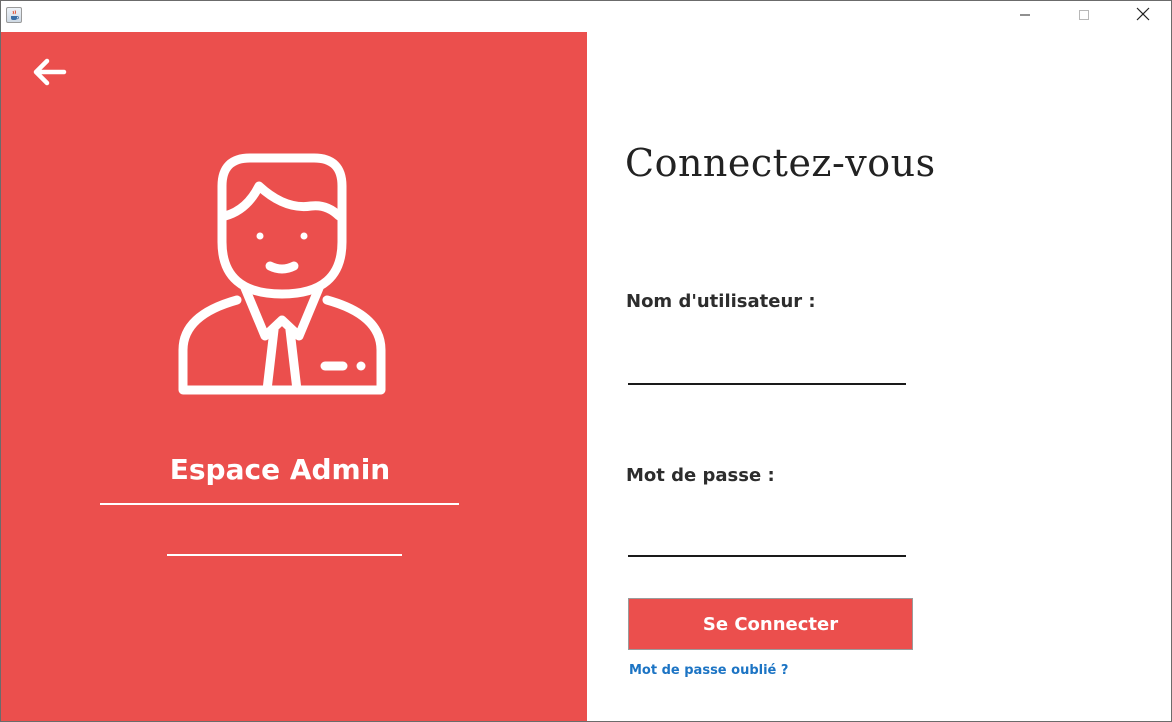 Image resolution: width=1172 pixels, height=722 pixels. Describe the element at coordinates (700, 475) in the screenshot. I see `password-label: Mot de passe :` at that location.